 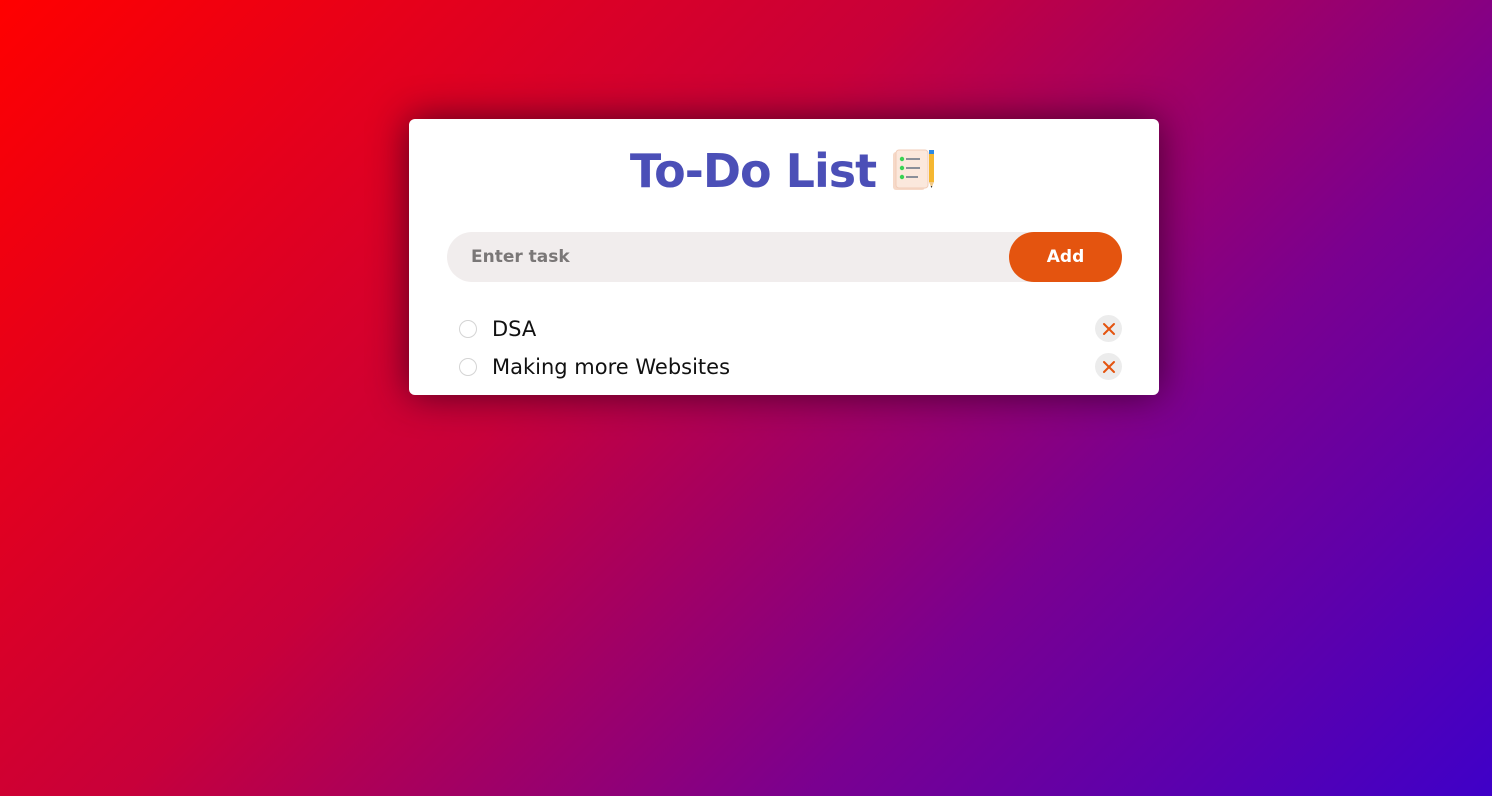 I want to click on notepad-checklist-icon, so click(x=914, y=171).